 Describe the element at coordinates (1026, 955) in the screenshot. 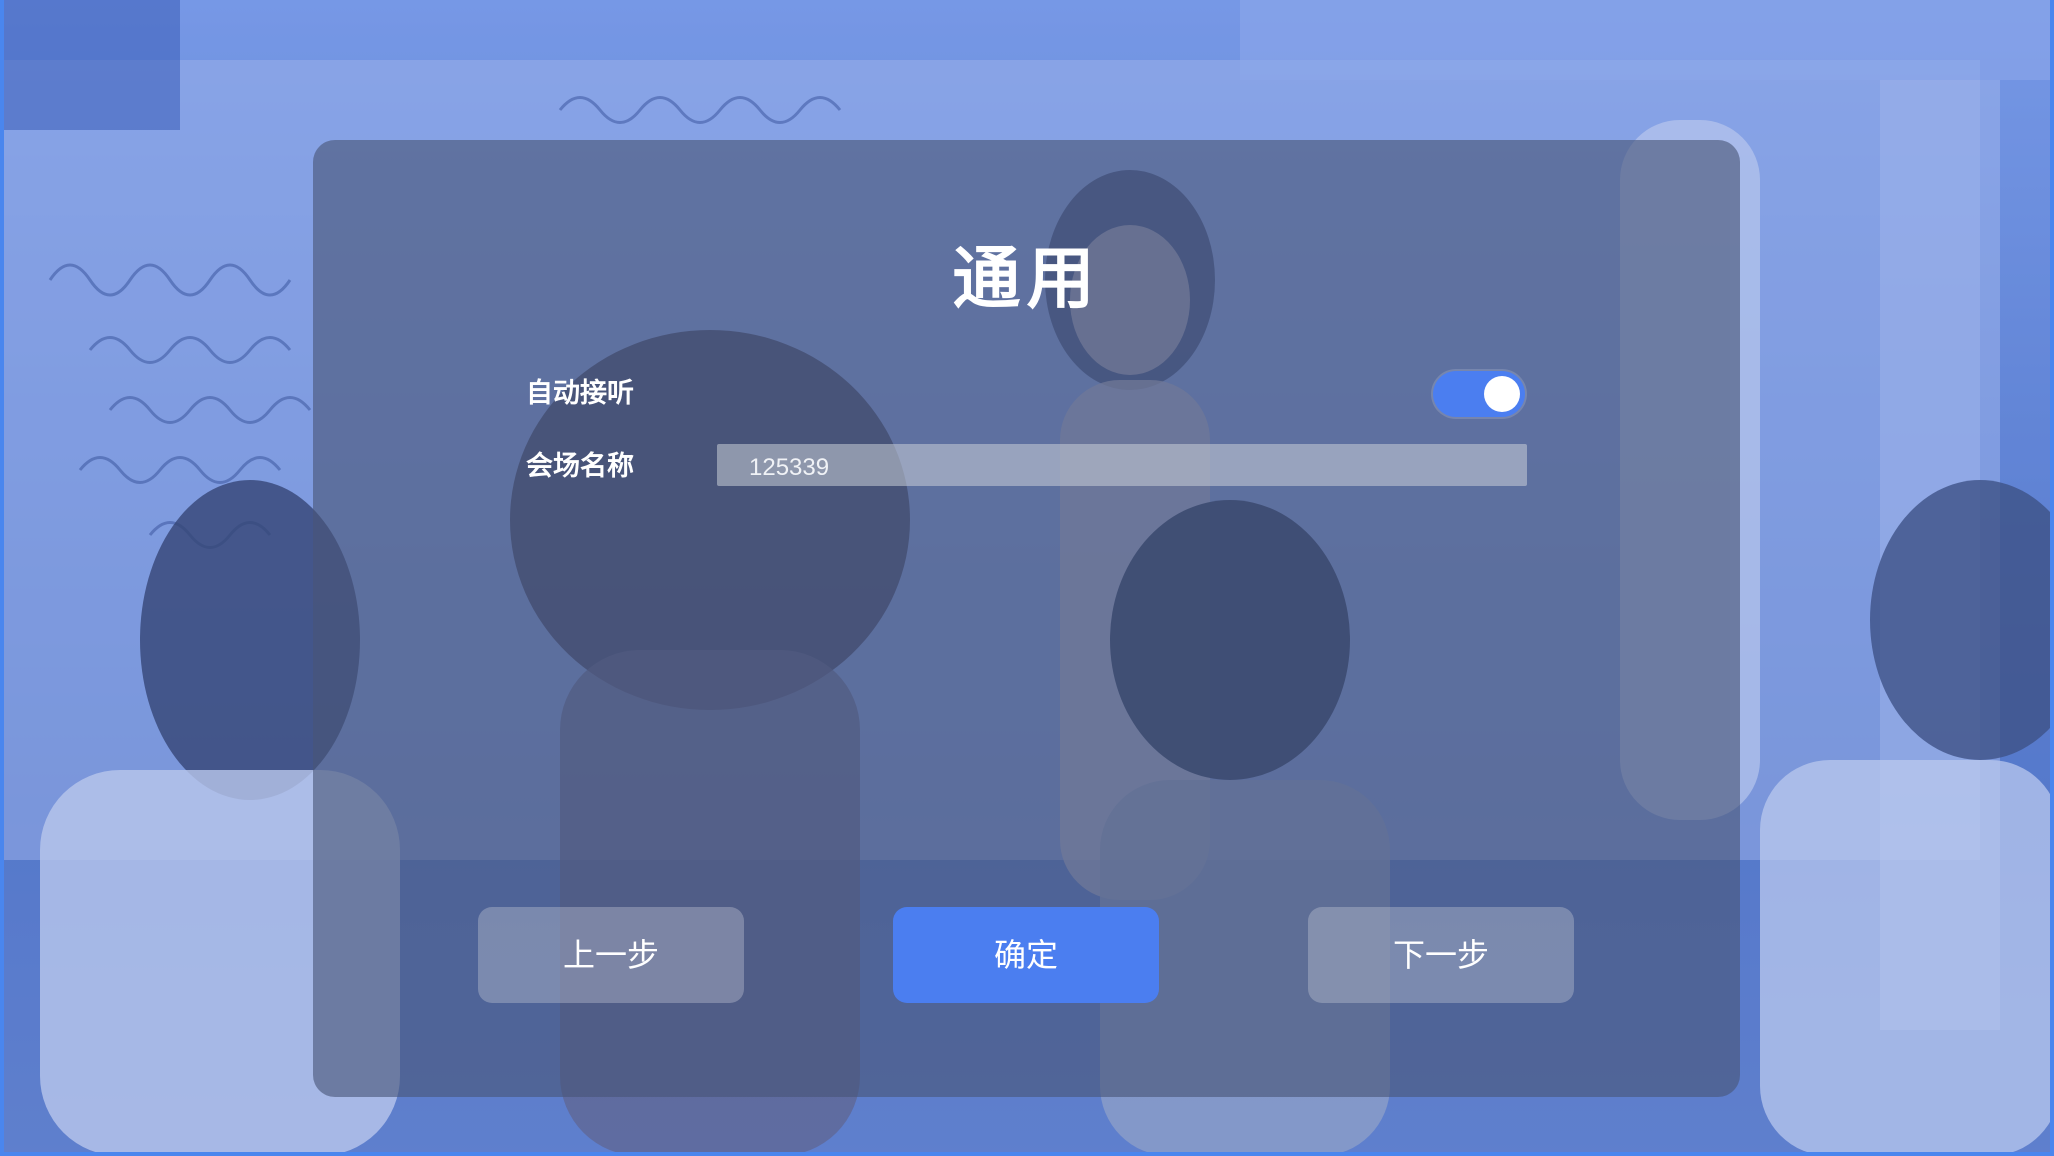

I see `confirm-button: 确定` at that location.